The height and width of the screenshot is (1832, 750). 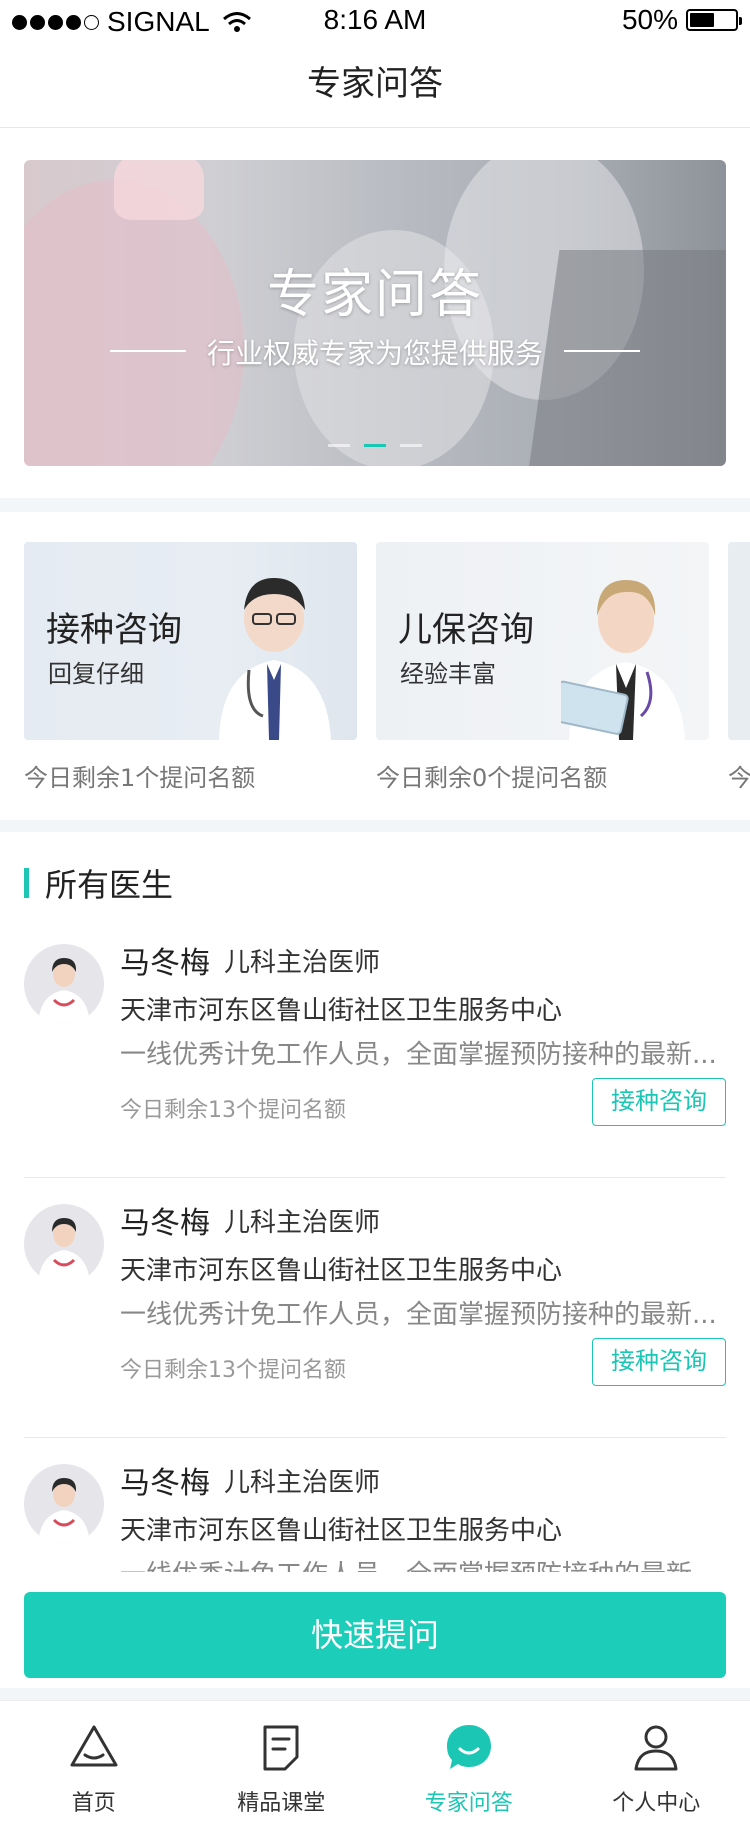 I want to click on quick-ask-button: 快速提问, so click(x=375, y=1635).